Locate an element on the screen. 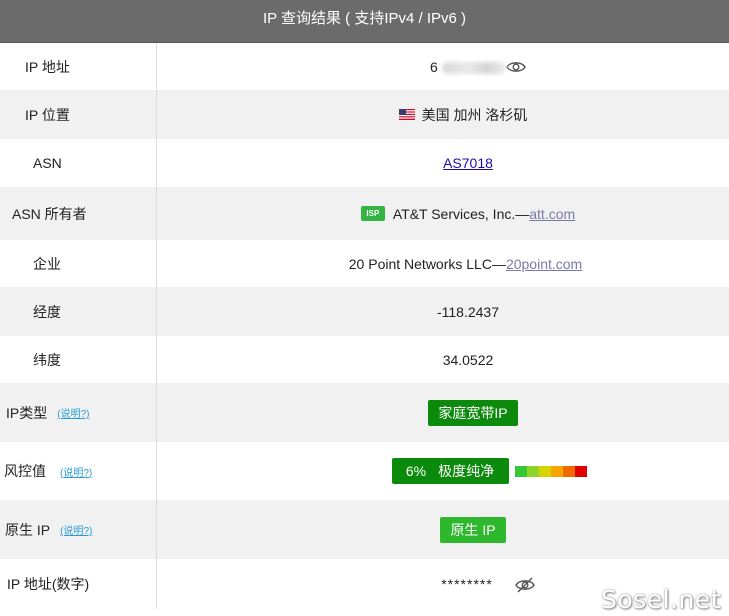  asn-owner-value: AT&T Services, Inc.— is located at coordinates (461, 213).